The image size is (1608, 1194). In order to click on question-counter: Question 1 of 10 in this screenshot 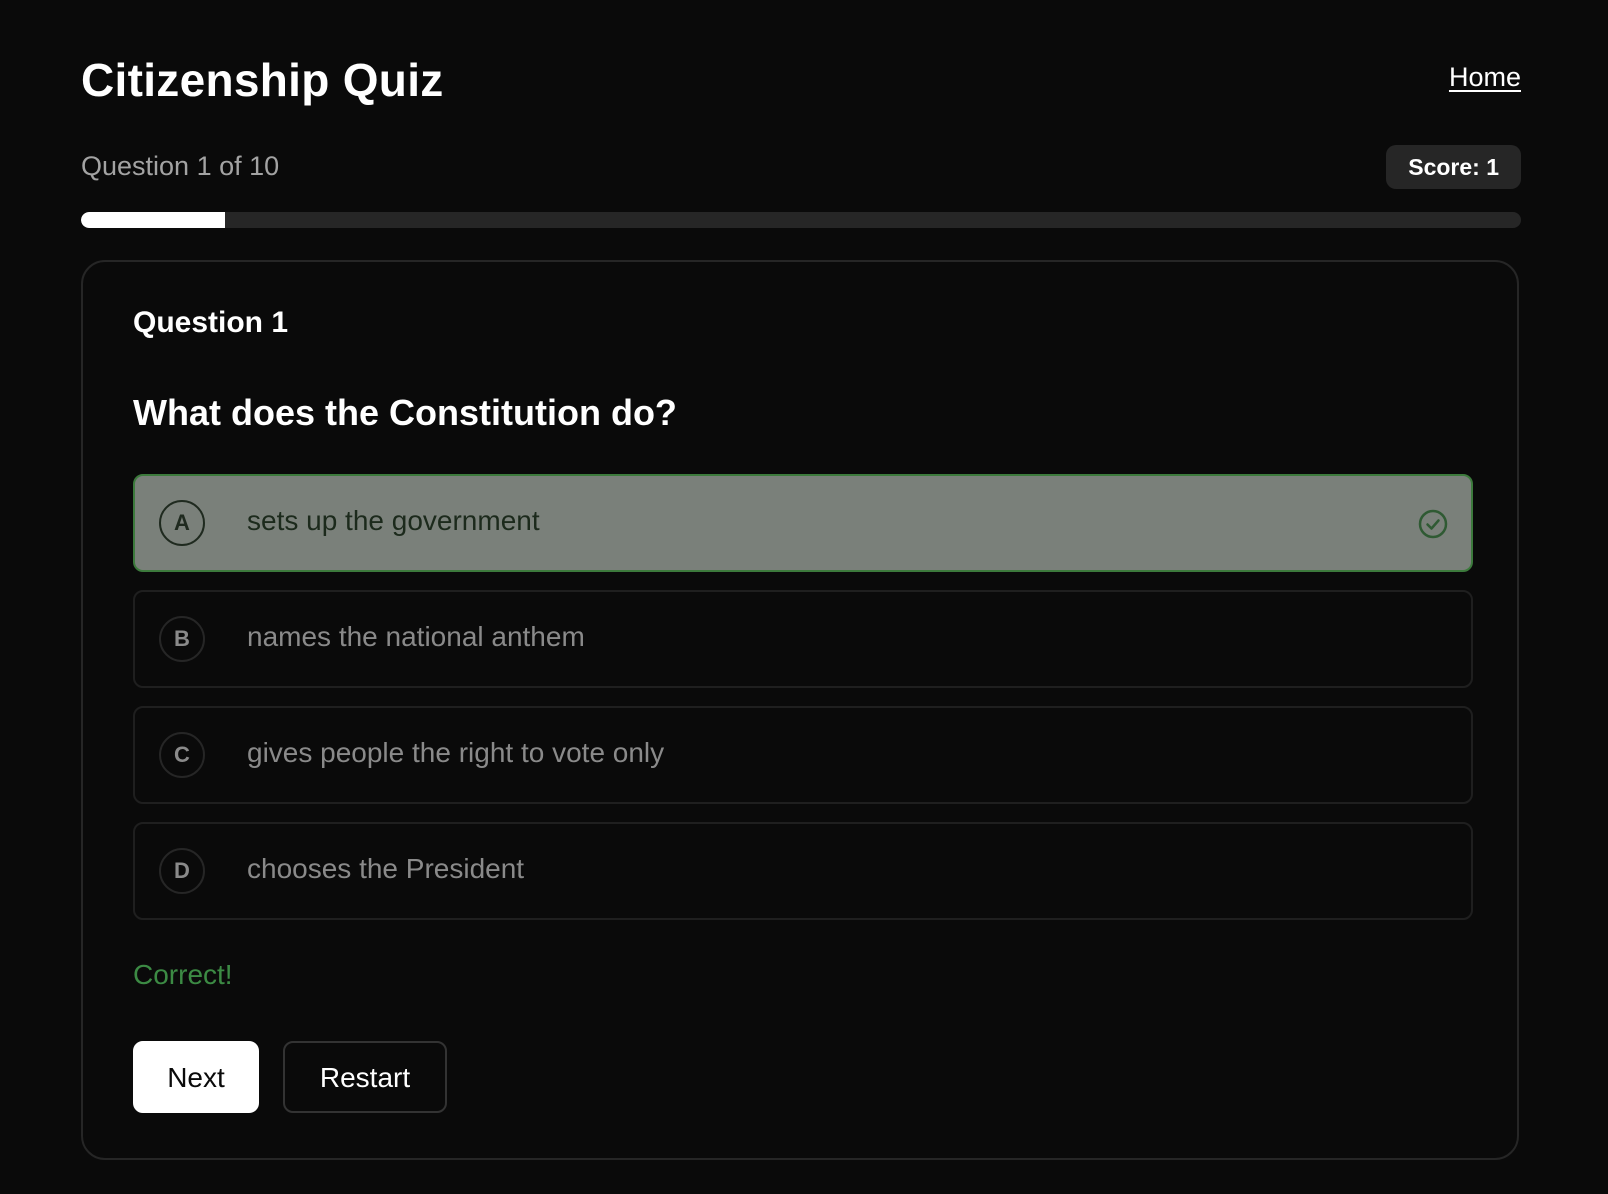, I will do `click(180, 166)`.